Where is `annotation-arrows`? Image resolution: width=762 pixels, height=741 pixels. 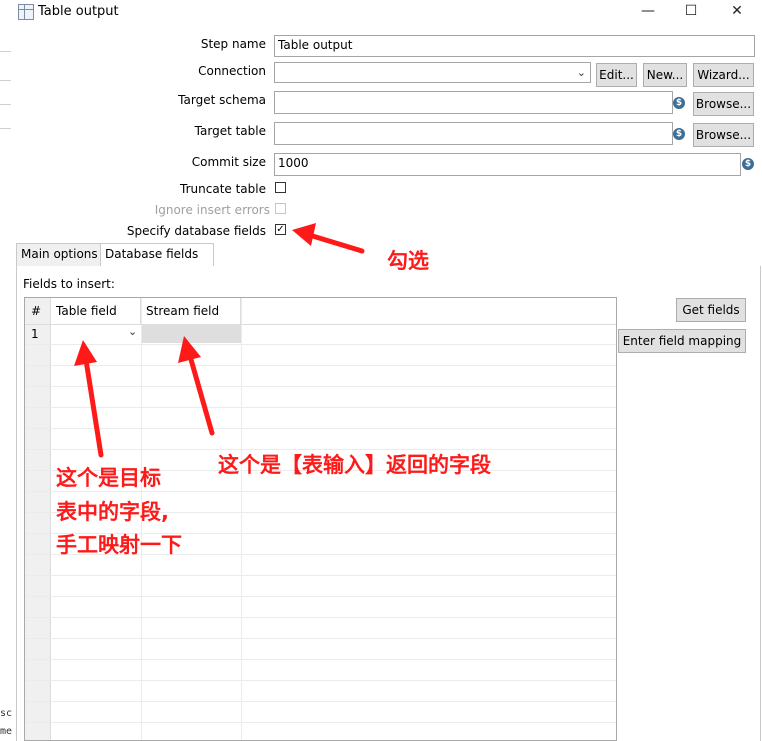 annotation-arrows is located at coordinates (219, 340).